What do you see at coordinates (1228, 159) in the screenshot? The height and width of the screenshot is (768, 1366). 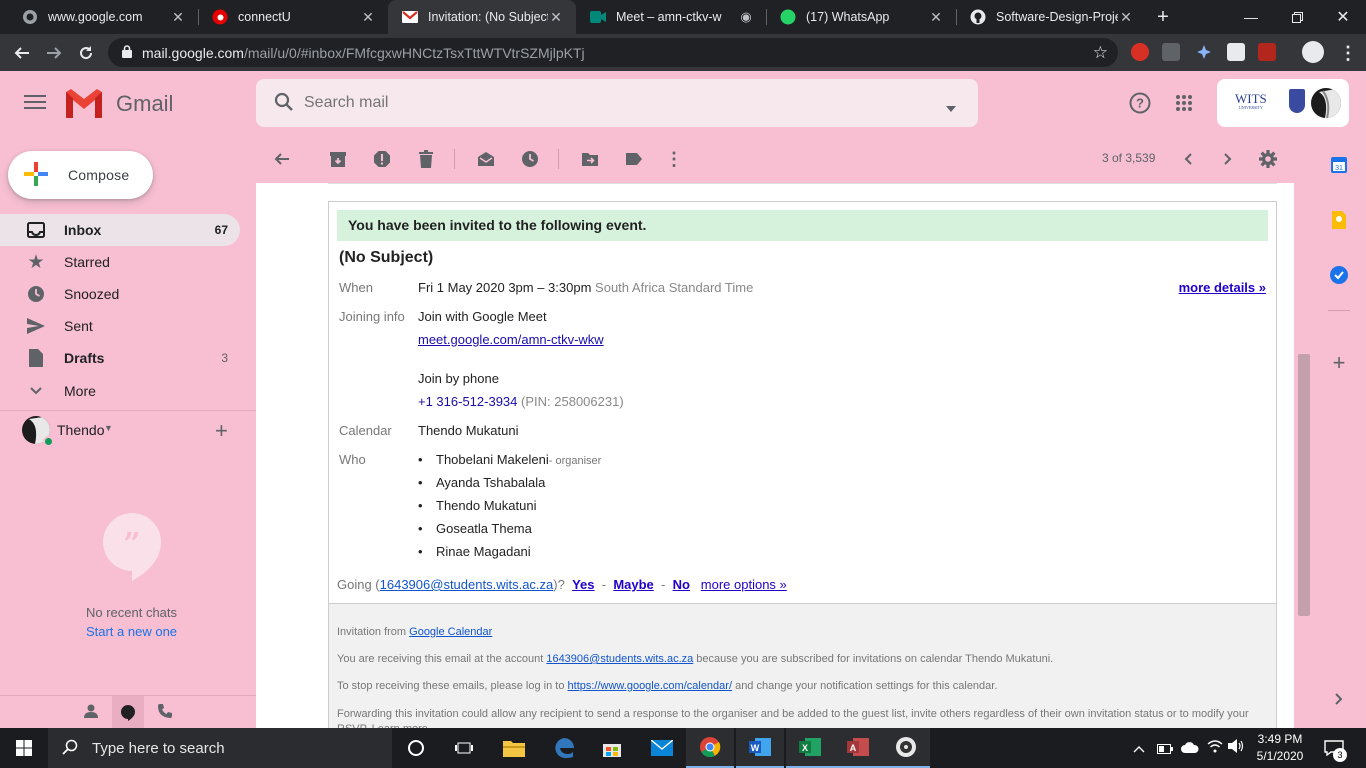 I see `older-chevron-right-icon` at bounding box center [1228, 159].